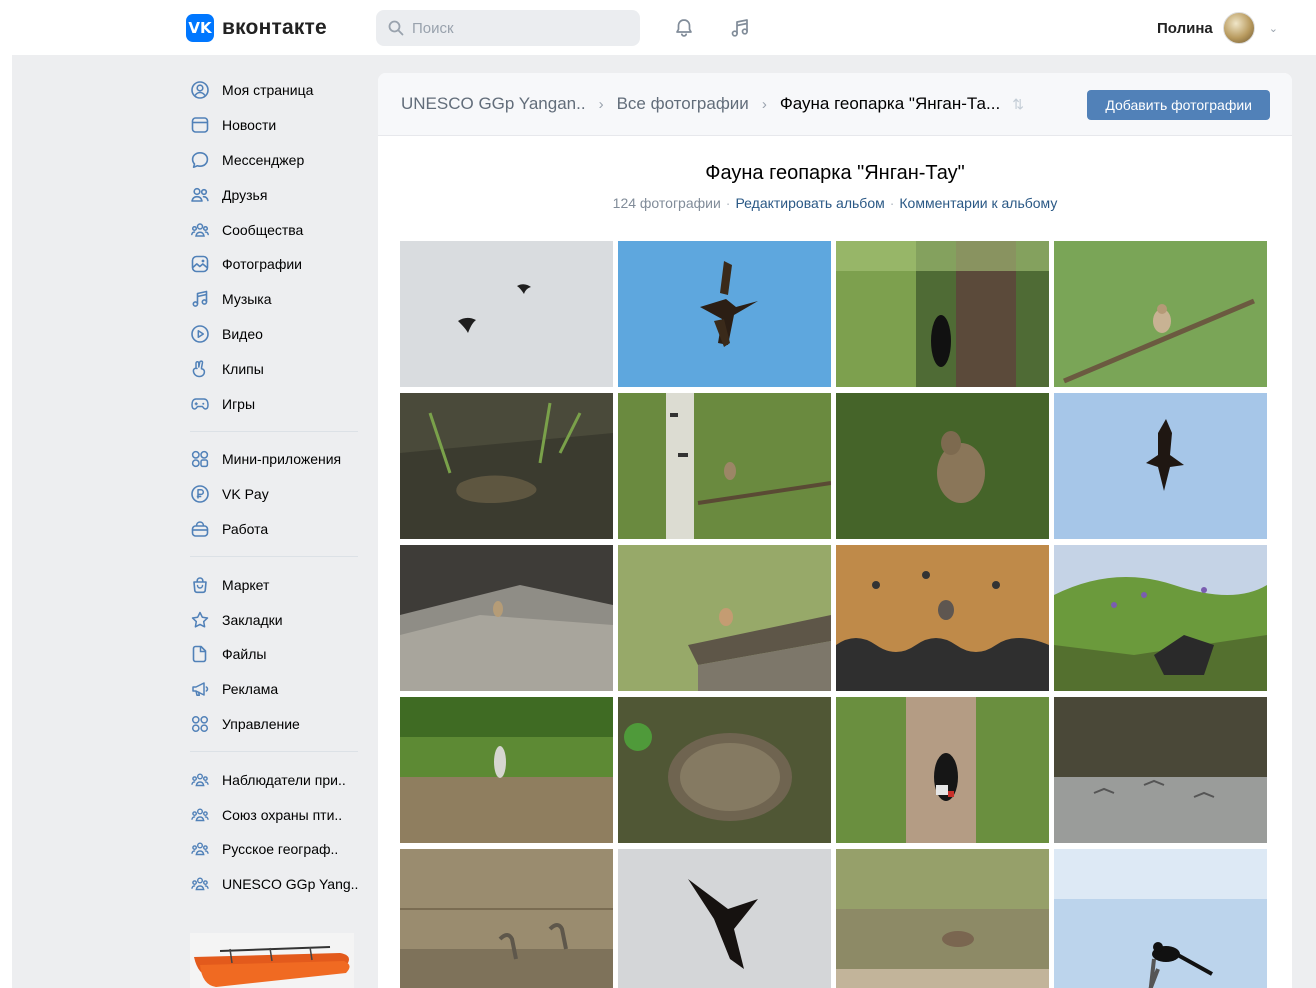 The height and width of the screenshot is (988, 1316). What do you see at coordinates (809, 203) in the screenshot?
I see `edit-album-link: Редактировать альбом` at bounding box center [809, 203].